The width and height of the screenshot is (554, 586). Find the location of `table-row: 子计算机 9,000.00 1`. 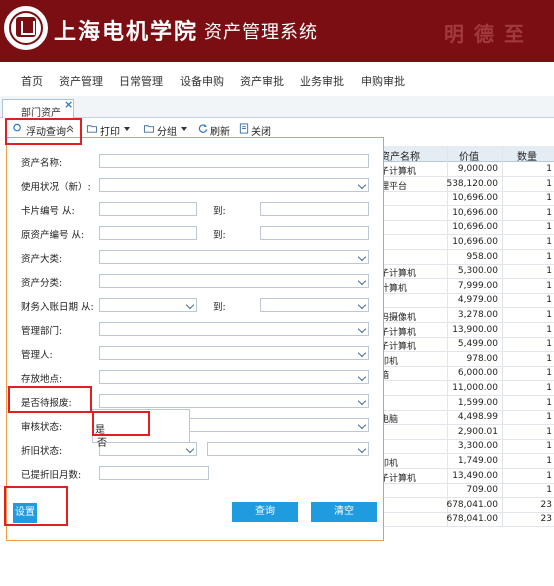

table-row: 子计算机 9,000.00 1 is located at coordinates (465, 170).